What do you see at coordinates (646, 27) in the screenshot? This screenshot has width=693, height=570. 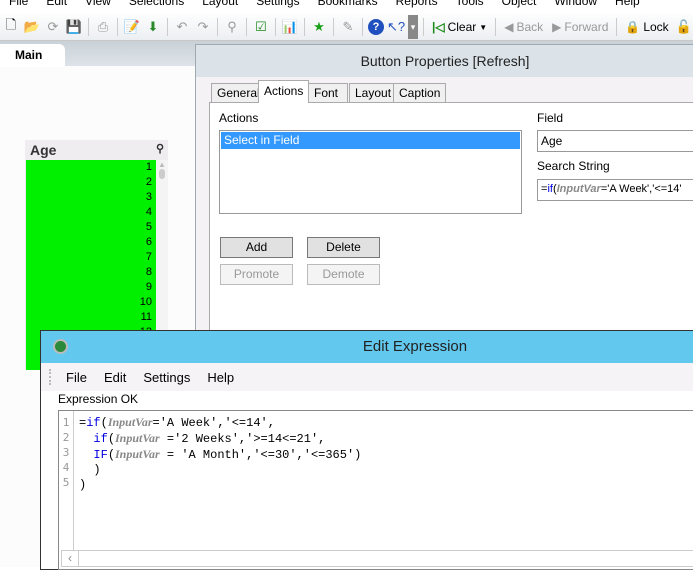 I see `lock-button: 🔒 Lock` at bounding box center [646, 27].